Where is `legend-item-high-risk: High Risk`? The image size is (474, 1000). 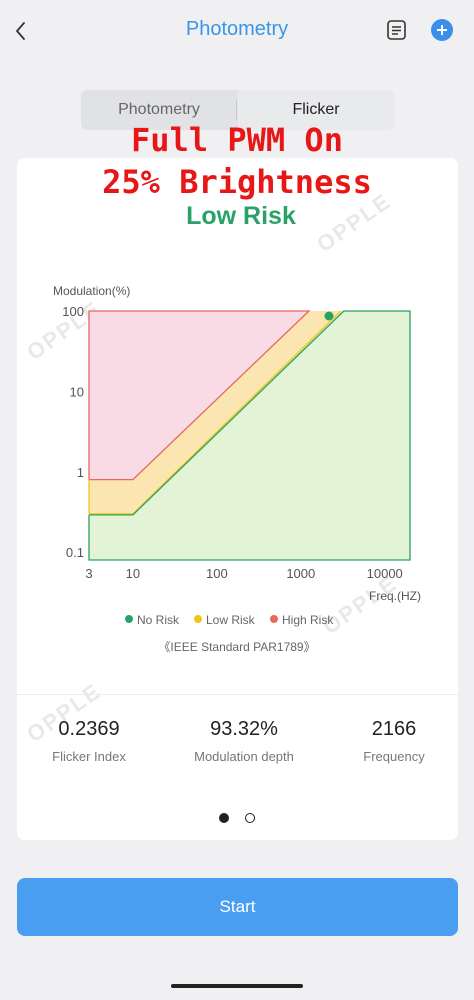
legend-item-high-risk: High Risk is located at coordinates (301, 621).